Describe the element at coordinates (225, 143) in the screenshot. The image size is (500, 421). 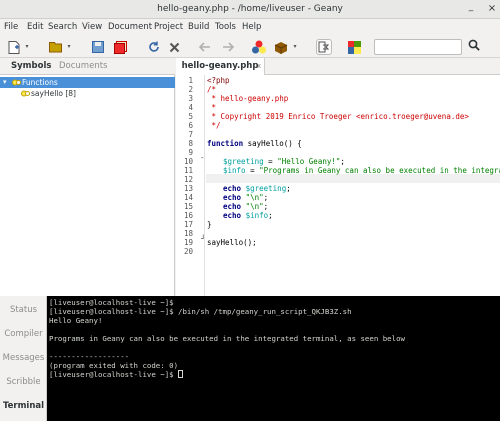
I see `keyword: function` at that location.